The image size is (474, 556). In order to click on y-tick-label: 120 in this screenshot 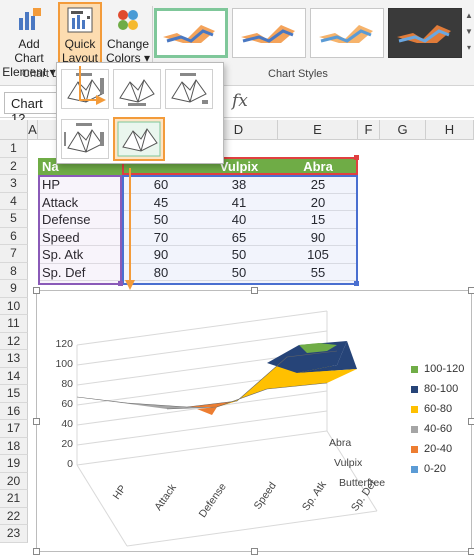, I will do `click(64, 344)`.